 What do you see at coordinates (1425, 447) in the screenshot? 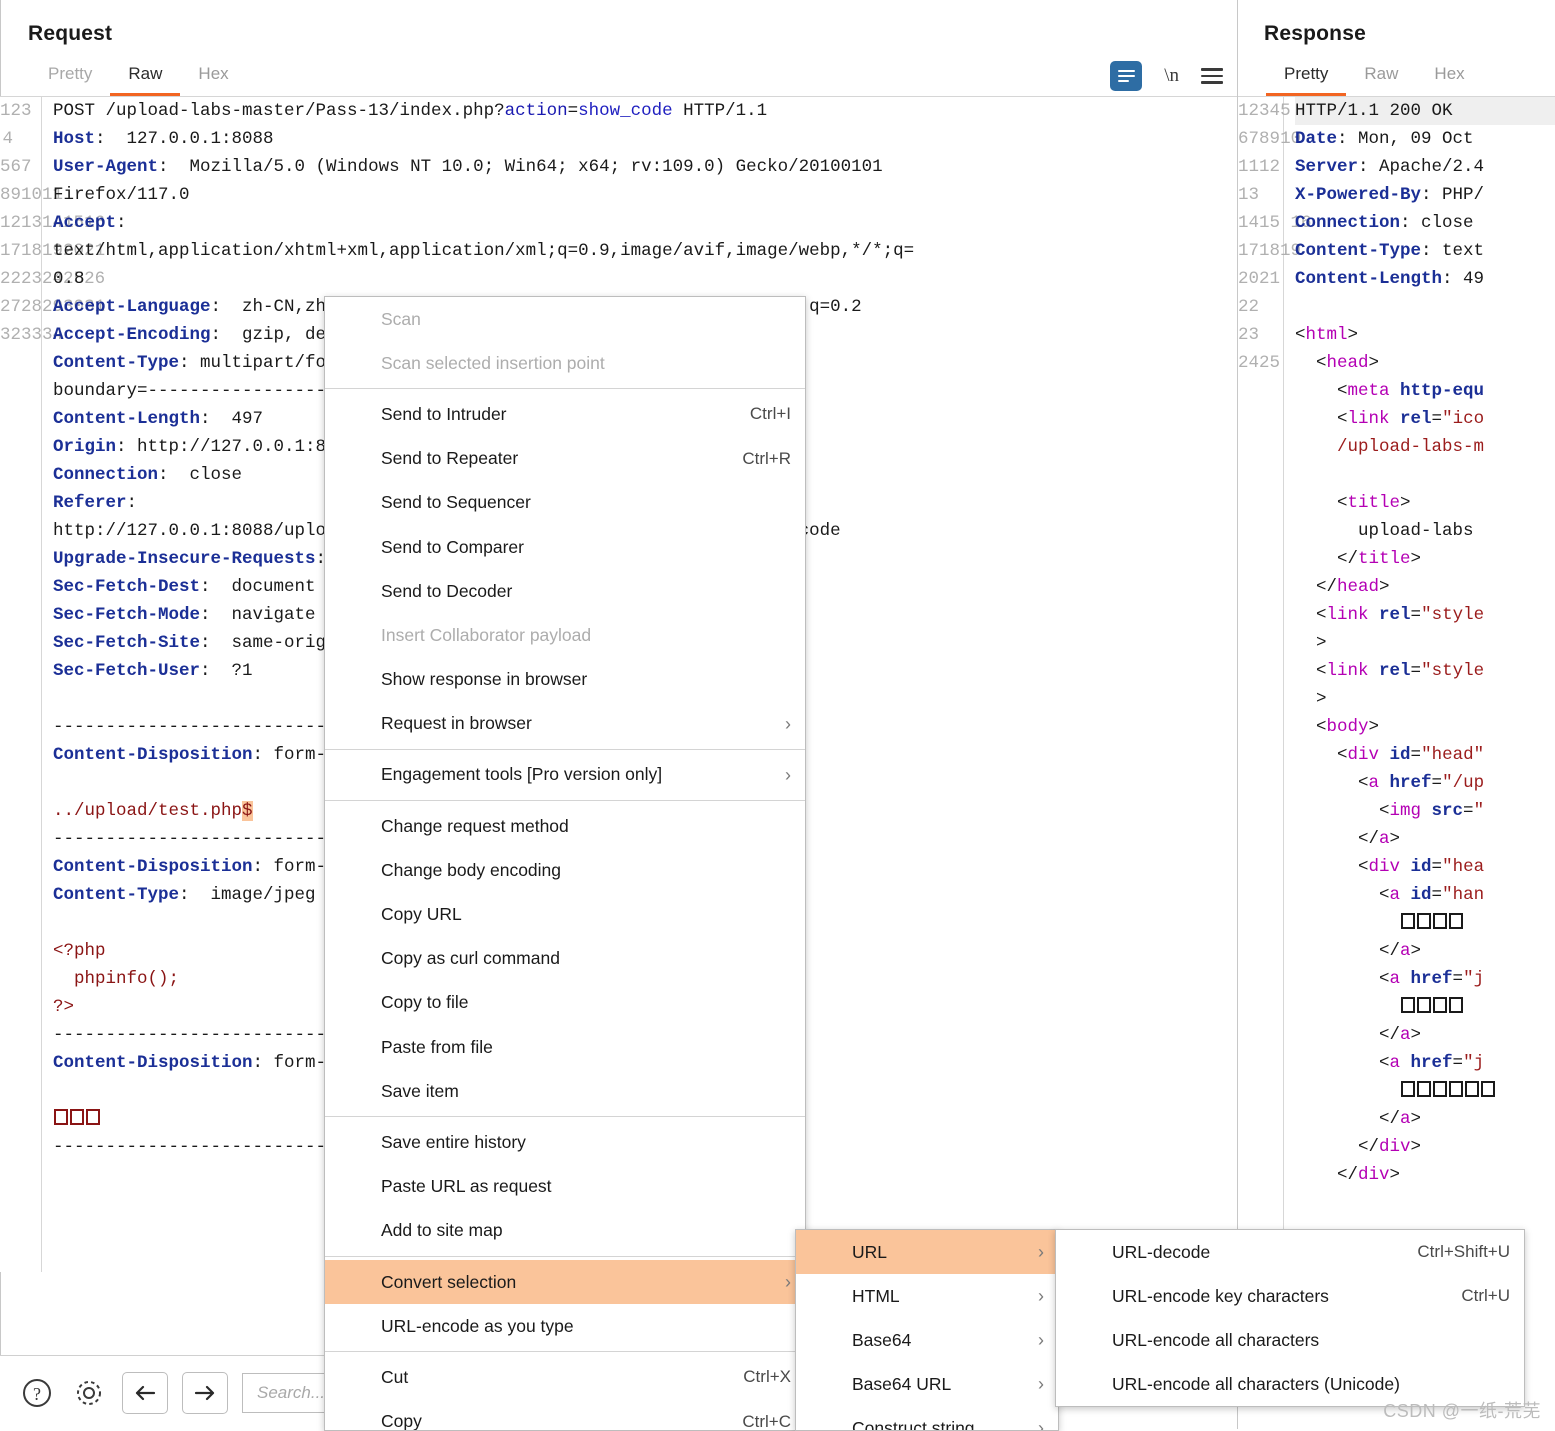
I see `code-line: /upload-labs-m` at bounding box center [1425, 447].